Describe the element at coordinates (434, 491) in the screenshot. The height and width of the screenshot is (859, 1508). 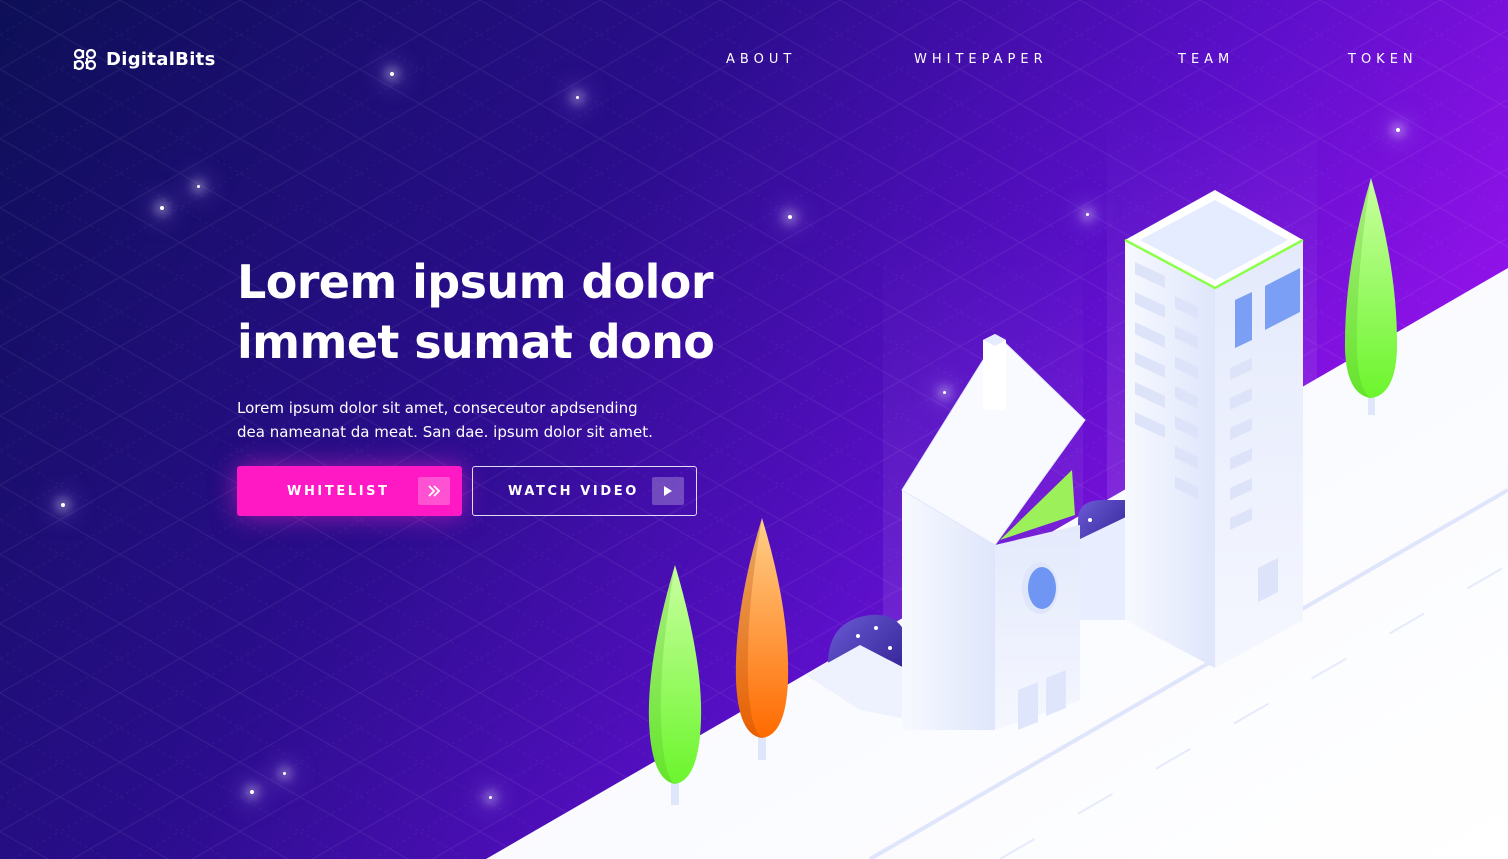
I see `double-chevron-right-icon` at that location.